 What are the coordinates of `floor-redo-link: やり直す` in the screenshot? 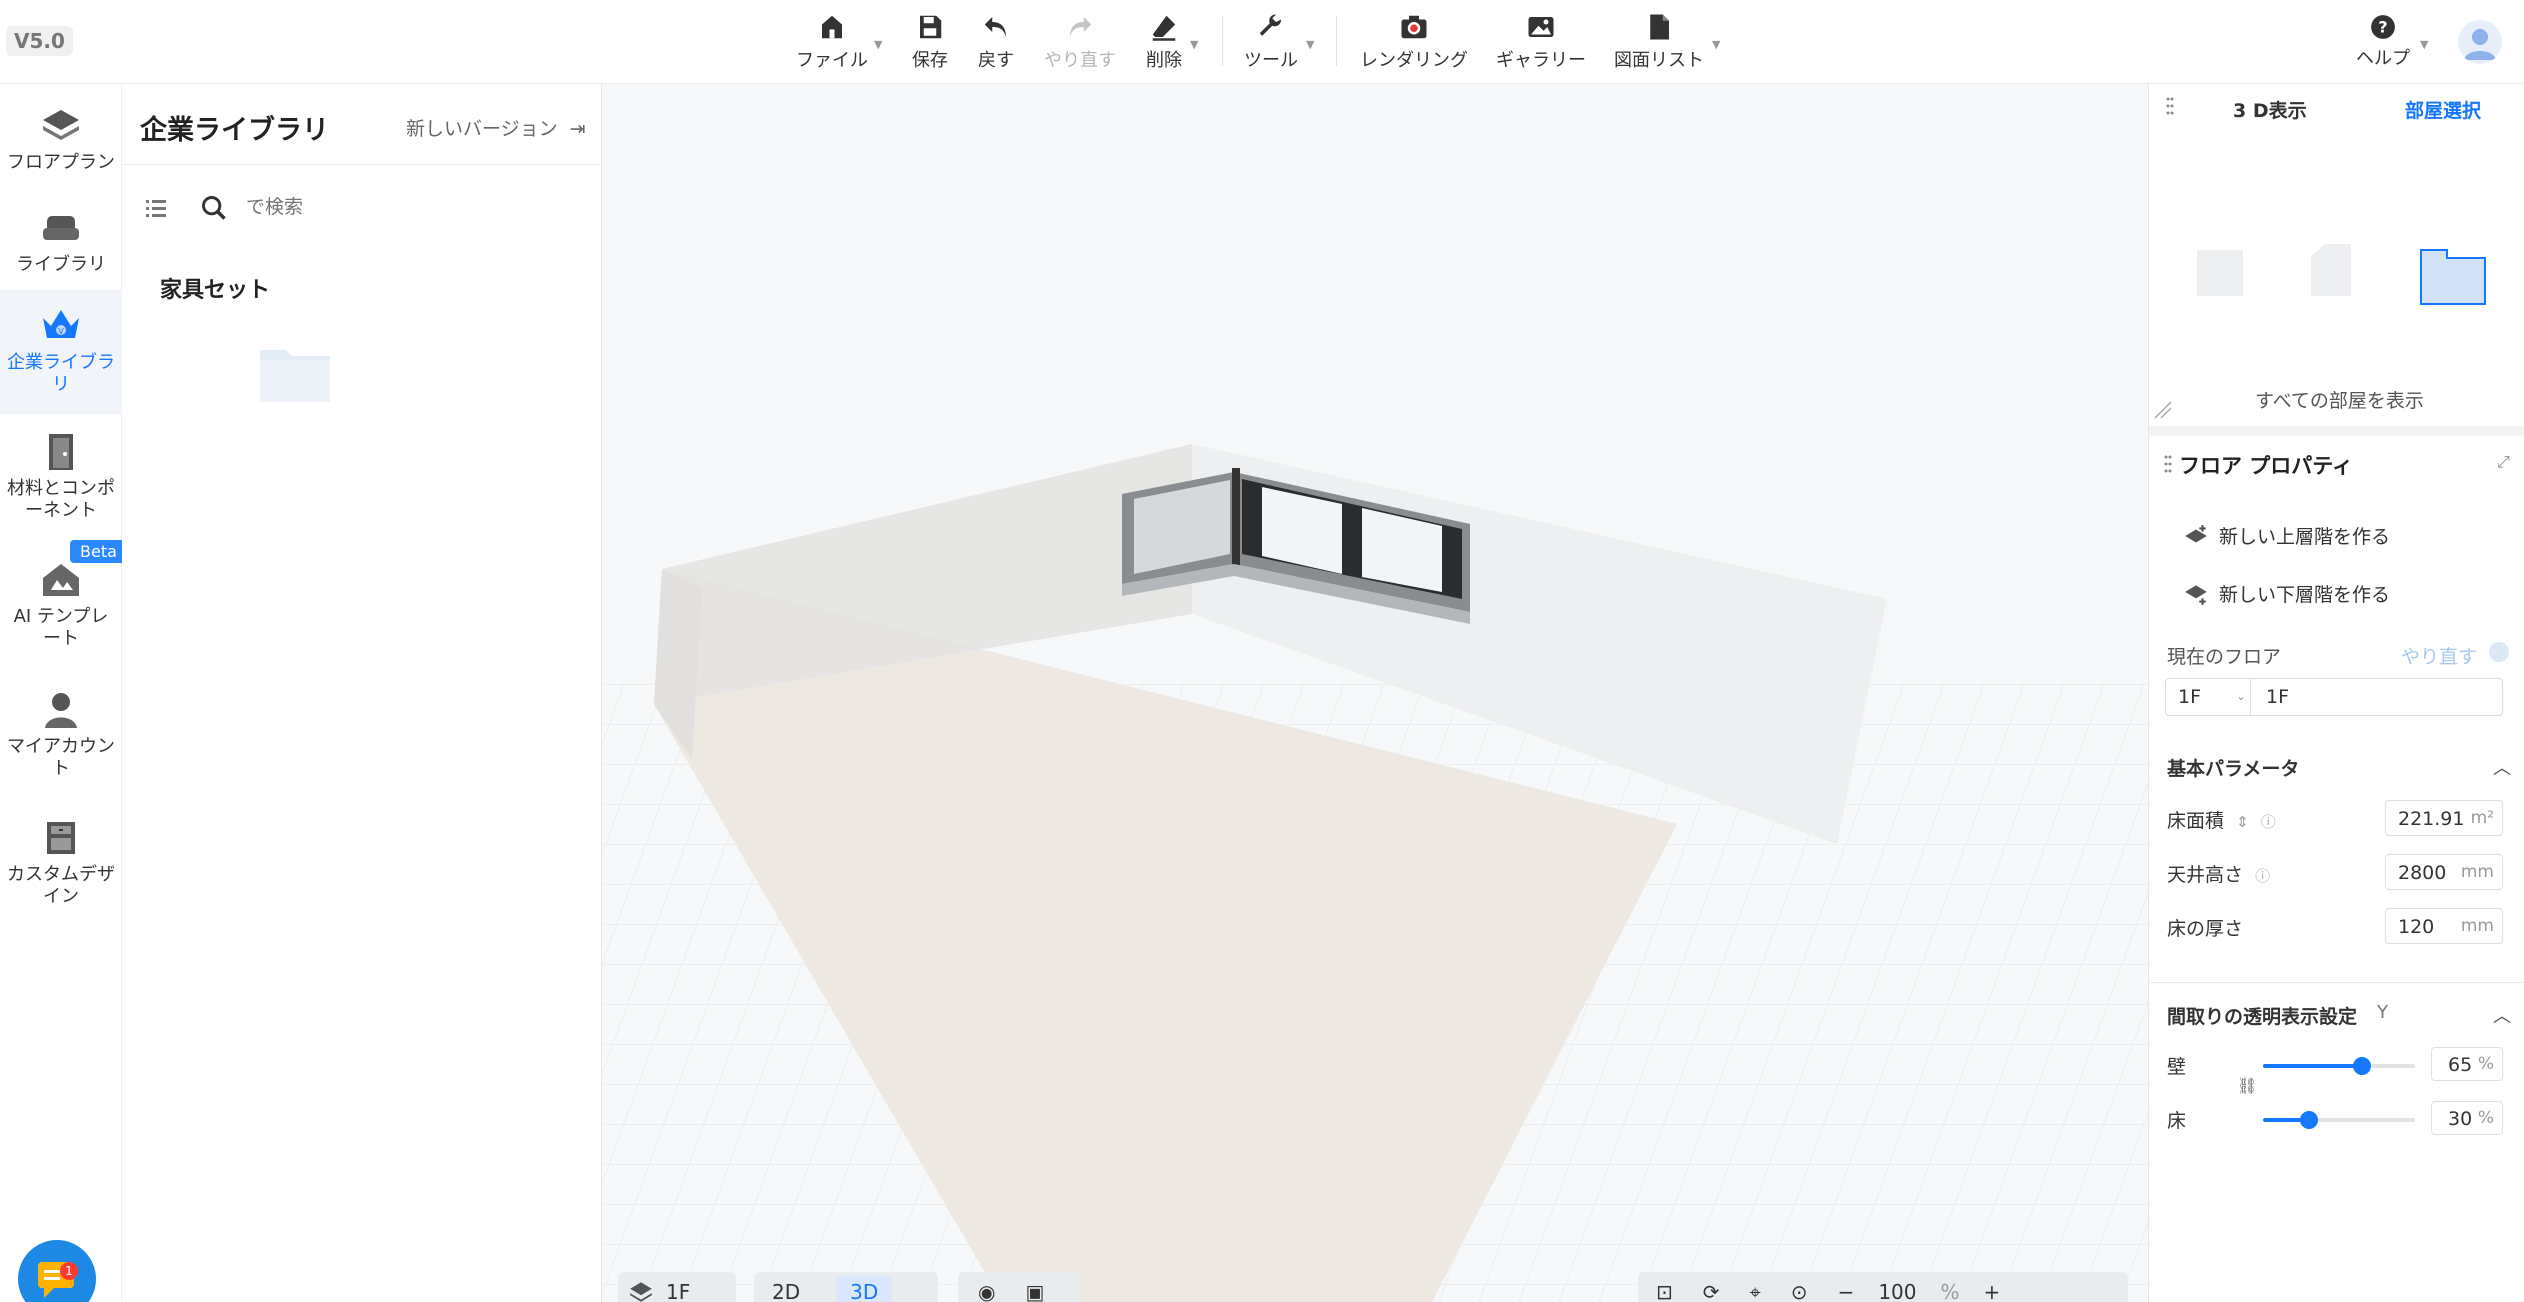 It's located at (2439, 655).